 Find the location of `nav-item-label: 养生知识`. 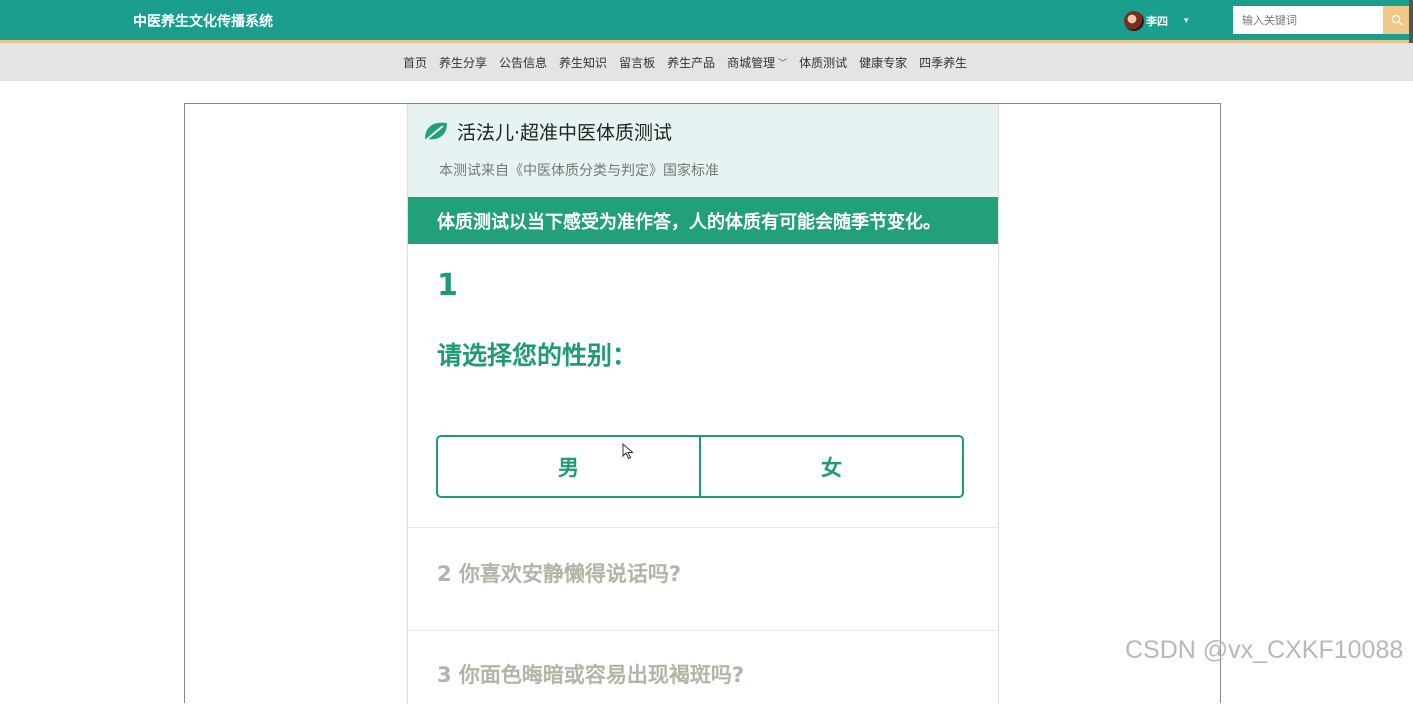

nav-item-label: 养生知识 is located at coordinates (583, 63).